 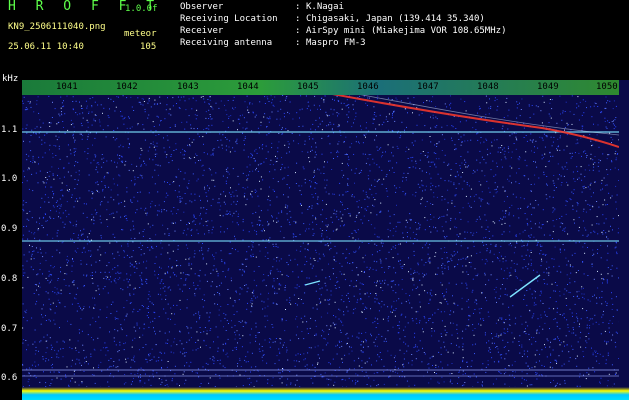 What do you see at coordinates (428, 87) in the screenshot?
I see `x-tick-label: 1047` at bounding box center [428, 87].